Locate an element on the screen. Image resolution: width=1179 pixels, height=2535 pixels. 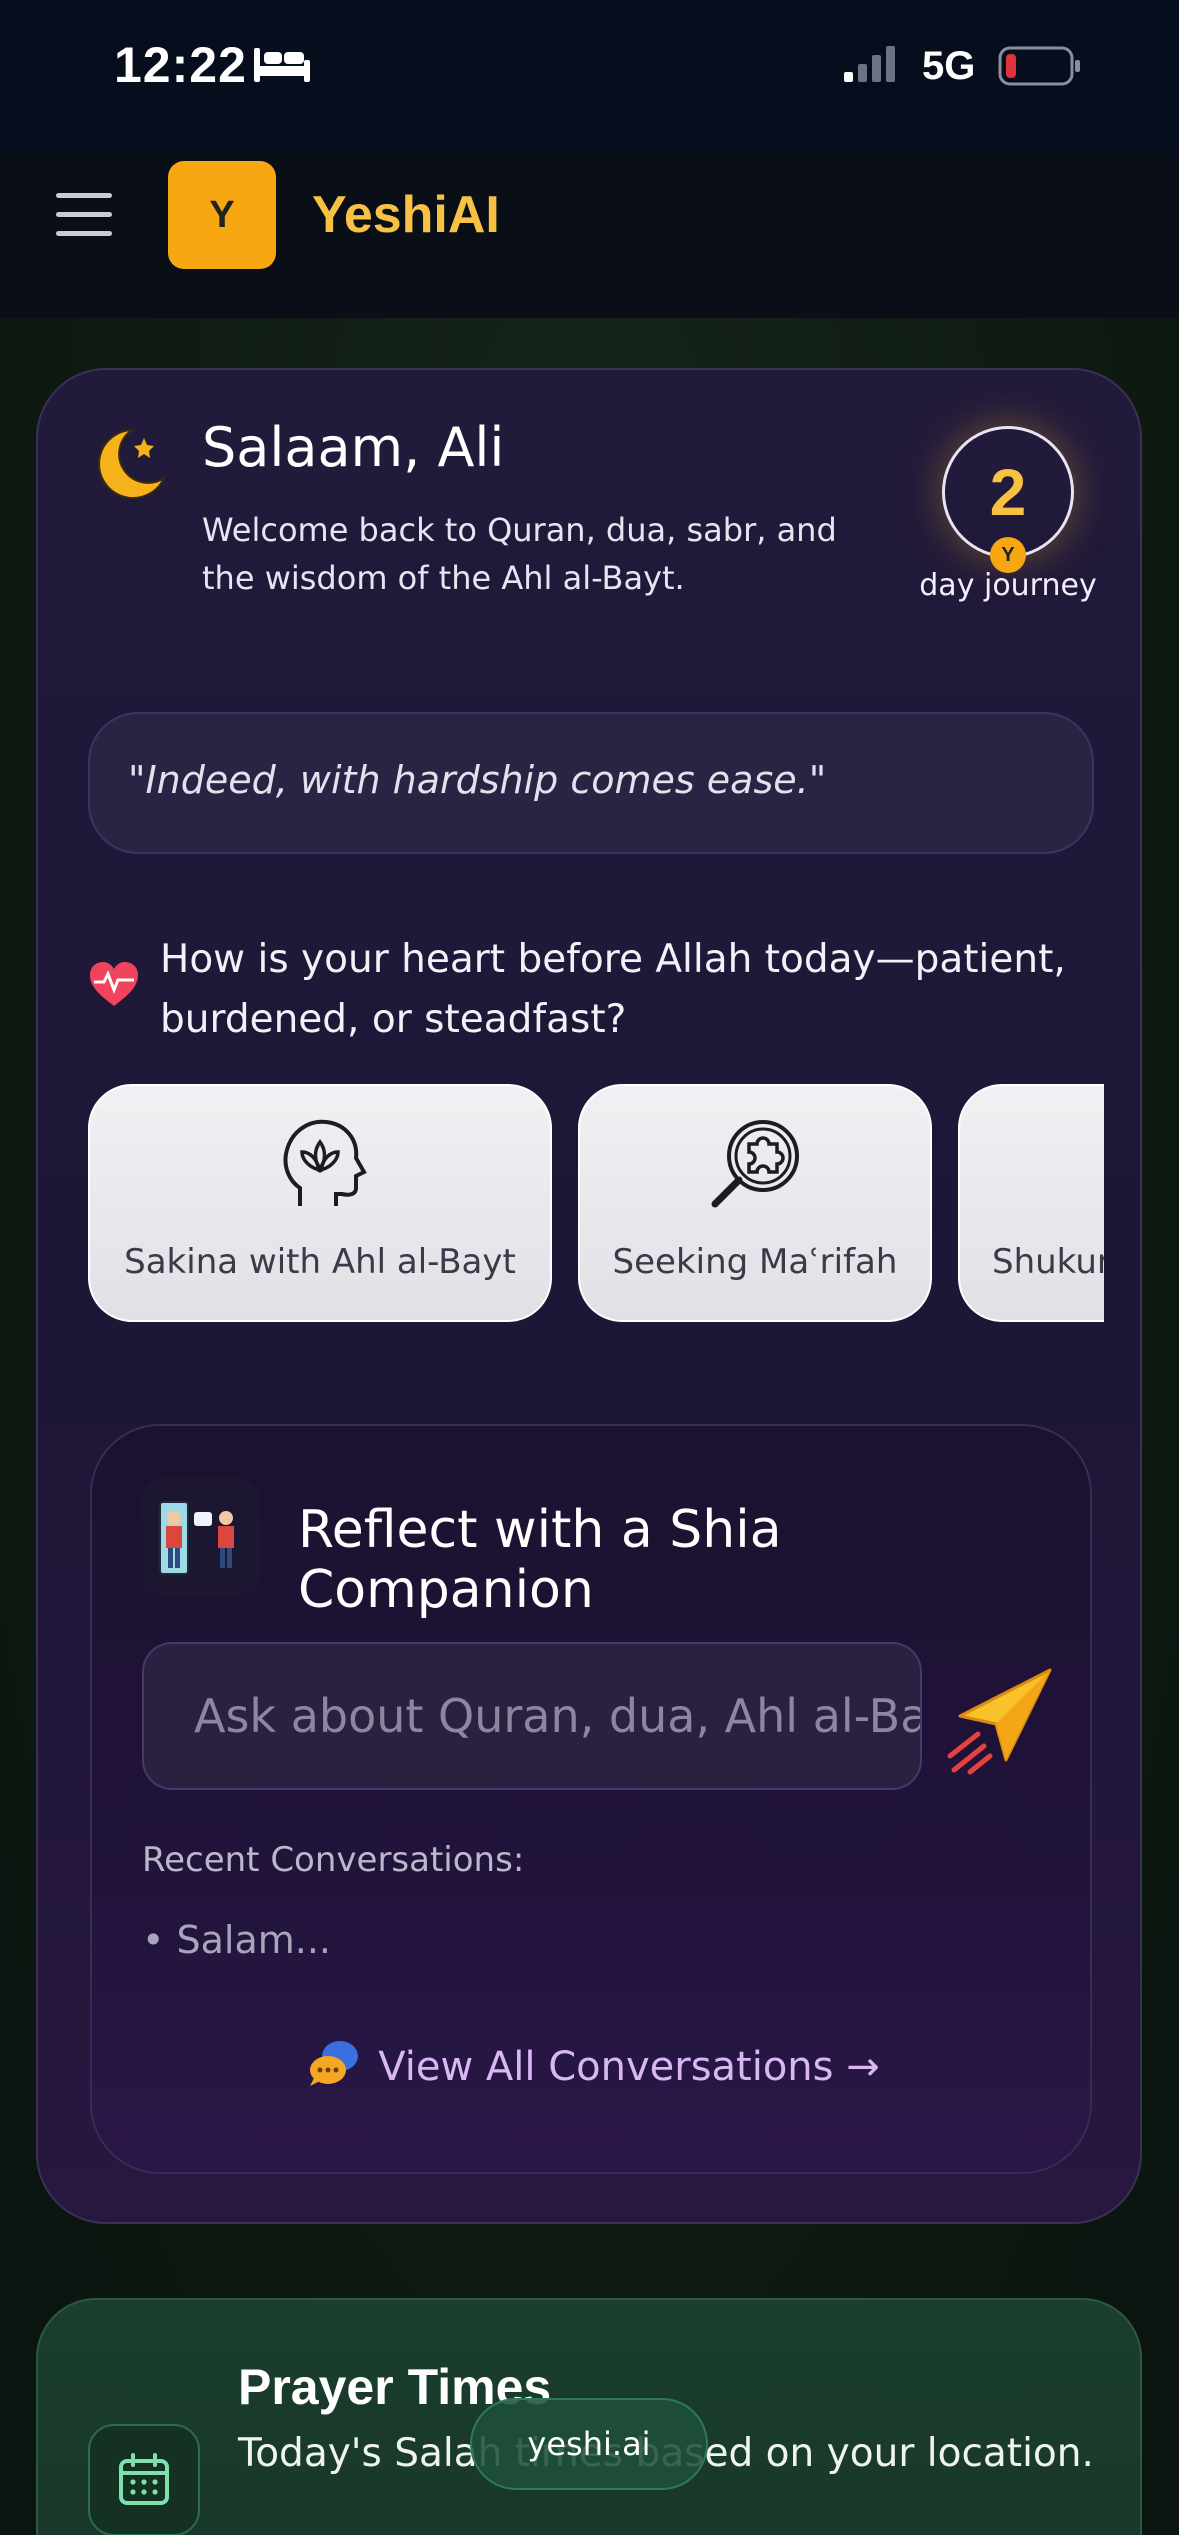
mood-option-marifah: Seeking Maʿrifah is located at coordinates (755, 1203).